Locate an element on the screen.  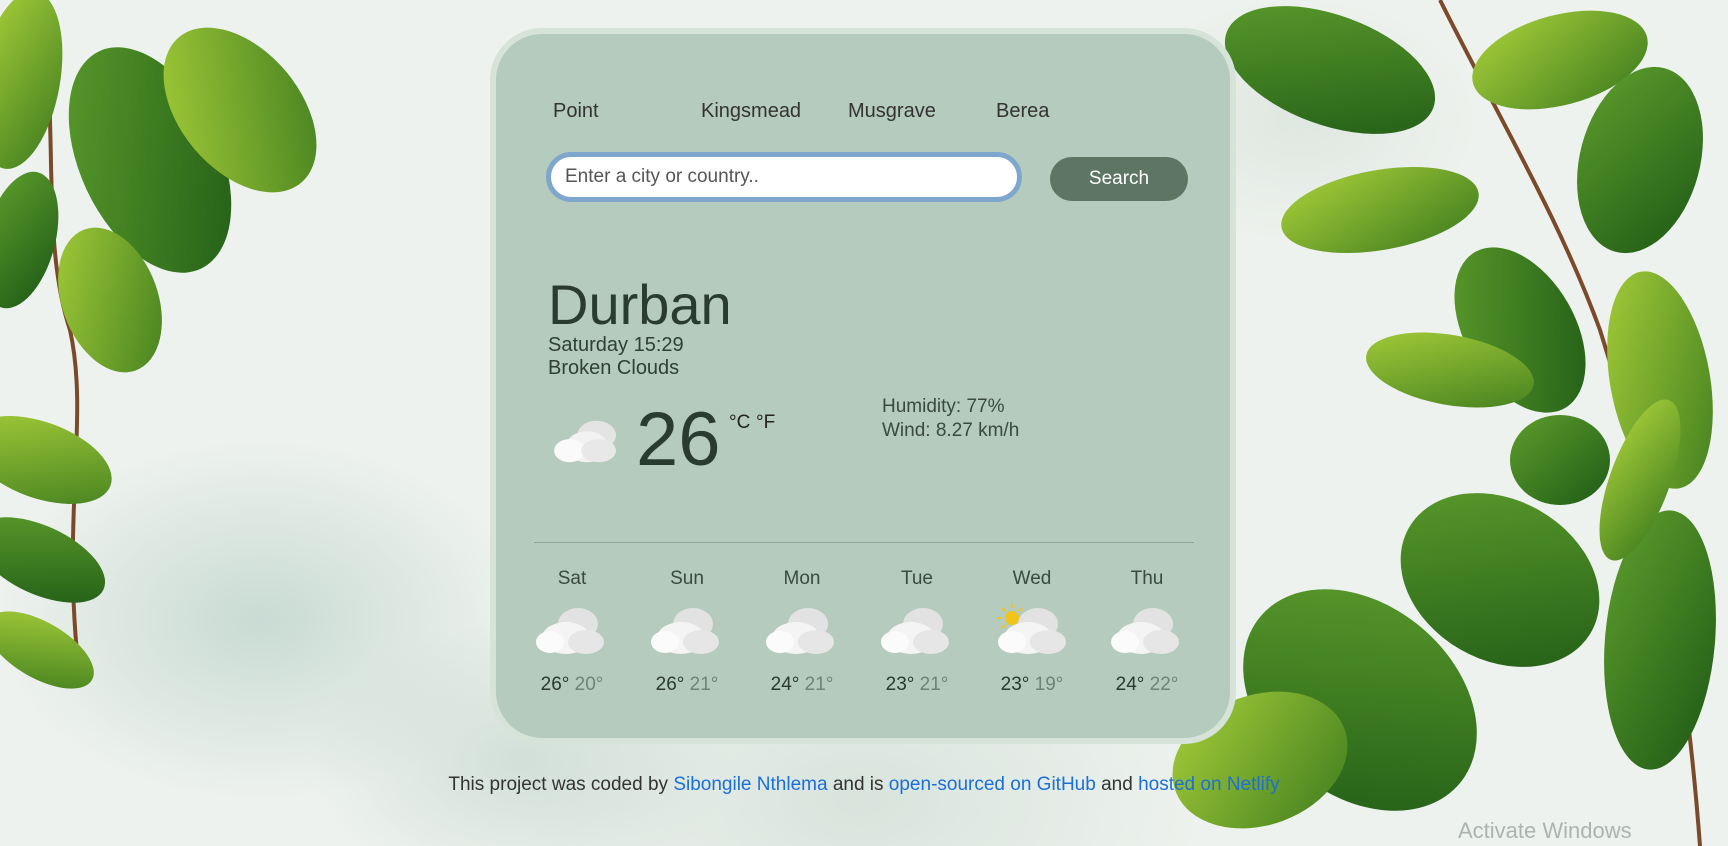
forecast-min-temp: 20° is located at coordinates (589, 684).